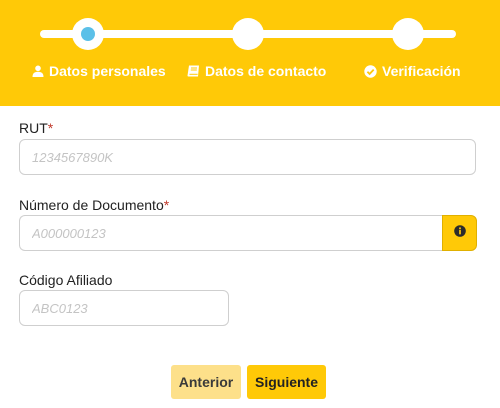  What do you see at coordinates (36, 128) in the screenshot?
I see `rut-label: RUT*` at bounding box center [36, 128].